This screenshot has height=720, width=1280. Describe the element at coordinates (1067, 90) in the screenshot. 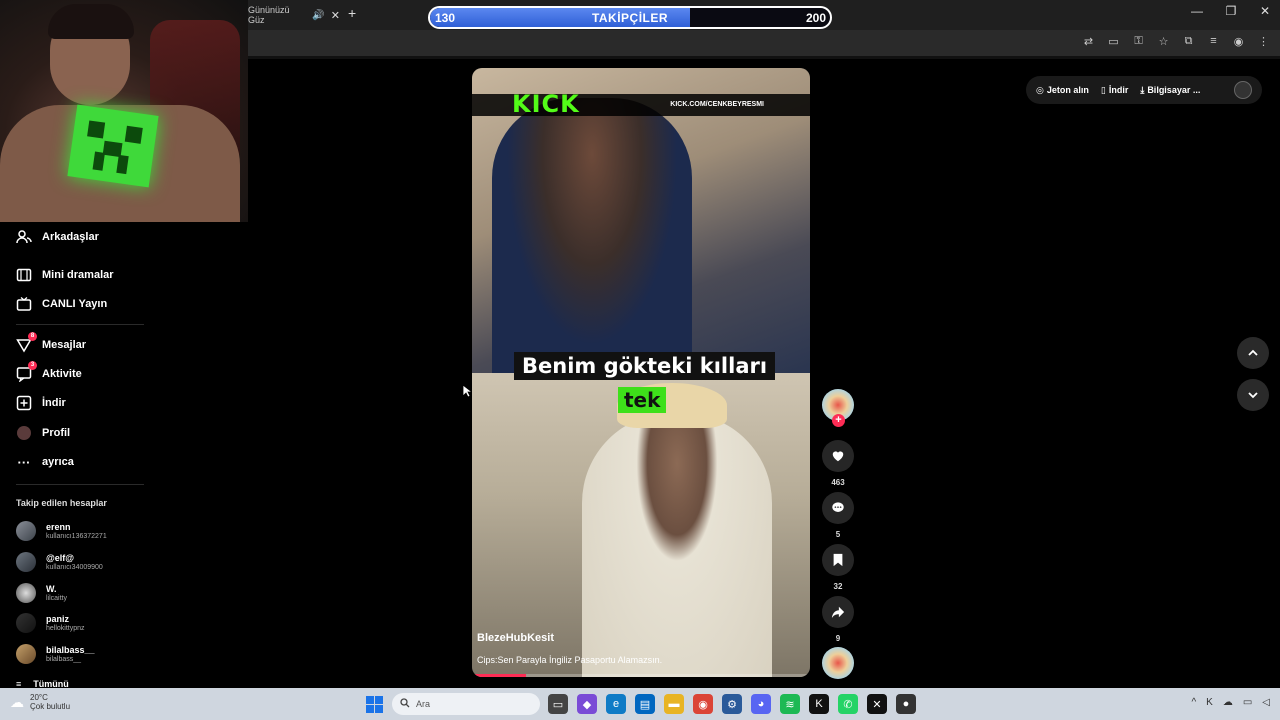

I see `get-coins-label: Jeton alın` at that location.